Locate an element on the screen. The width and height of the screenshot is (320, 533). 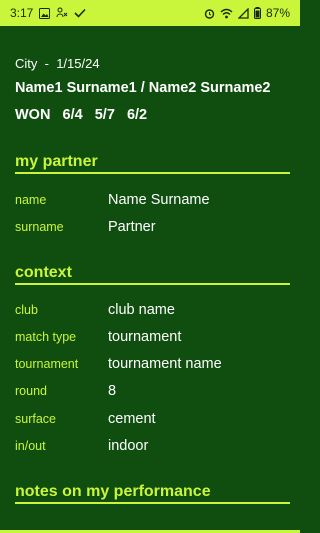
battery-icon is located at coordinates (257, 13).